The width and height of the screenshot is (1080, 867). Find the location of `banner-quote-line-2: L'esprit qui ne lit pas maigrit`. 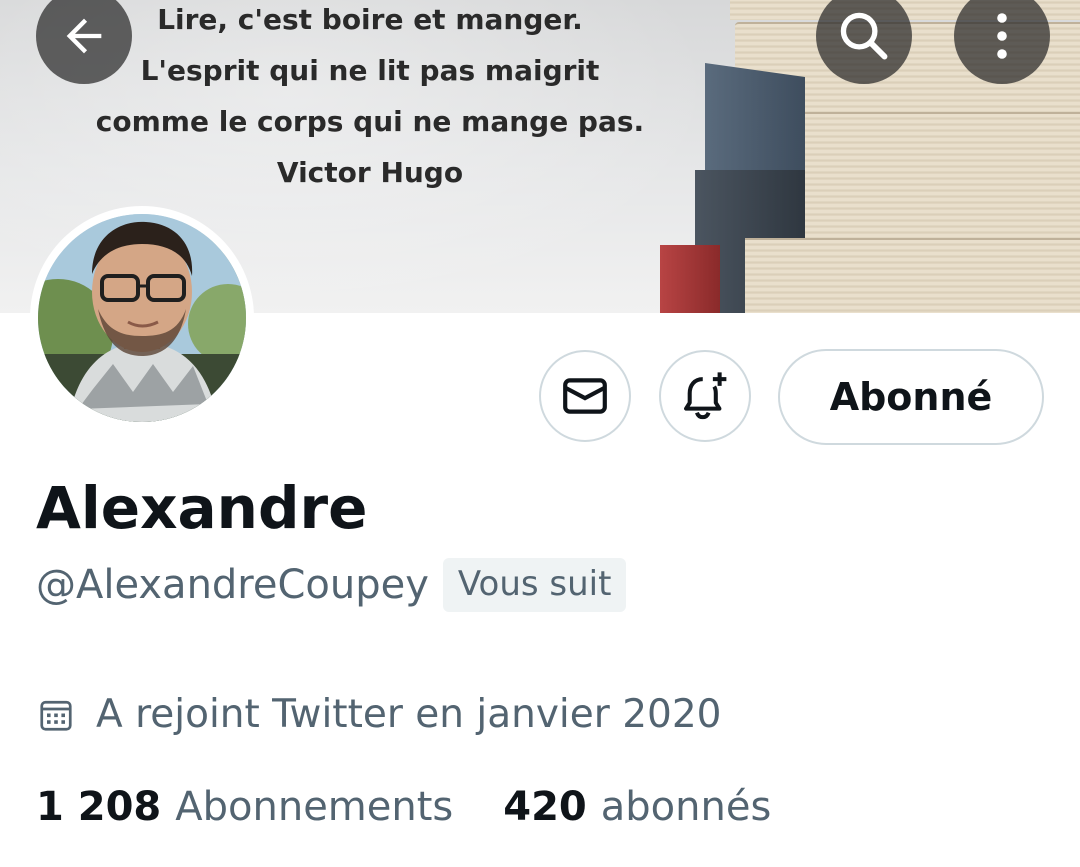

banner-quote-line-2: L'esprit qui ne lit pas maigrit is located at coordinates (370, 70).